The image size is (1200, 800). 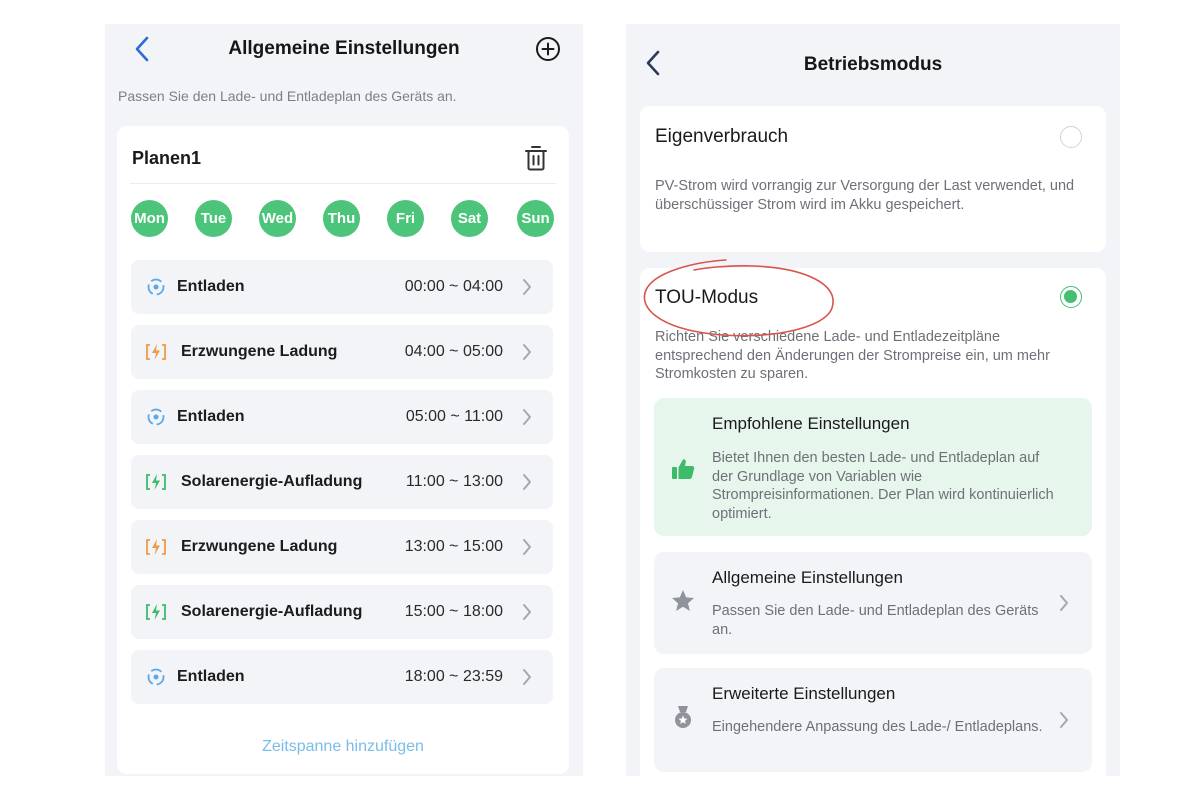 What do you see at coordinates (453, 286) in the screenshot?
I see `slot-time: 00:00 ~ 04:00` at bounding box center [453, 286].